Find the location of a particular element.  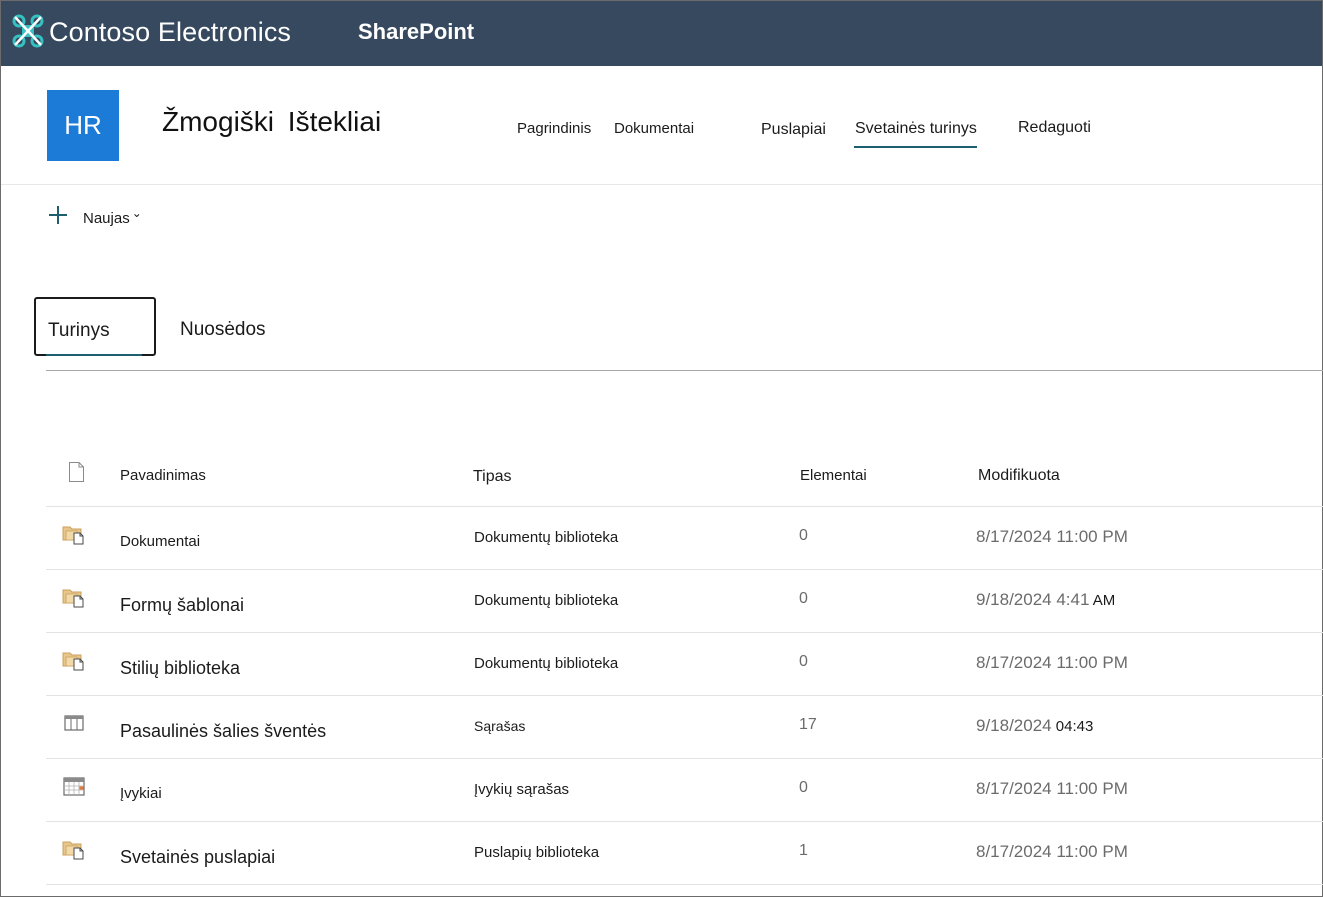

row-name-link: Stilių biblioteka is located at coordinates (180, 668).